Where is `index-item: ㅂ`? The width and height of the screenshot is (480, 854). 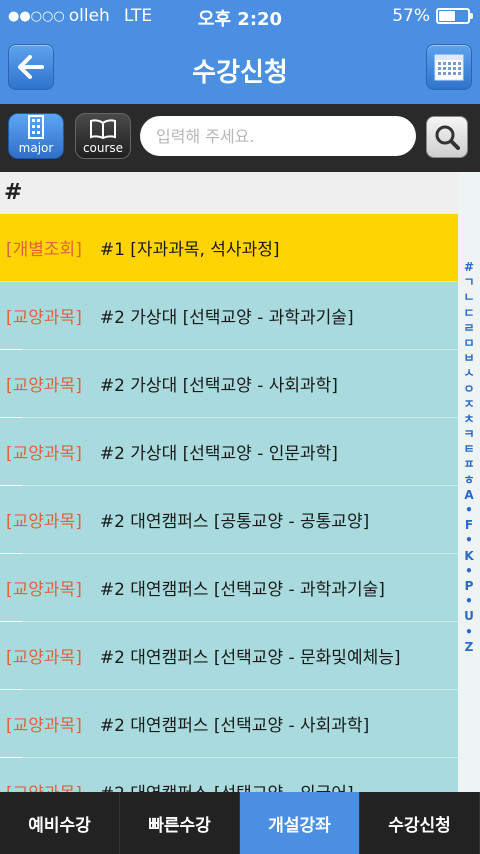
index-item: ㅂ is located at coordinates (469, 358).